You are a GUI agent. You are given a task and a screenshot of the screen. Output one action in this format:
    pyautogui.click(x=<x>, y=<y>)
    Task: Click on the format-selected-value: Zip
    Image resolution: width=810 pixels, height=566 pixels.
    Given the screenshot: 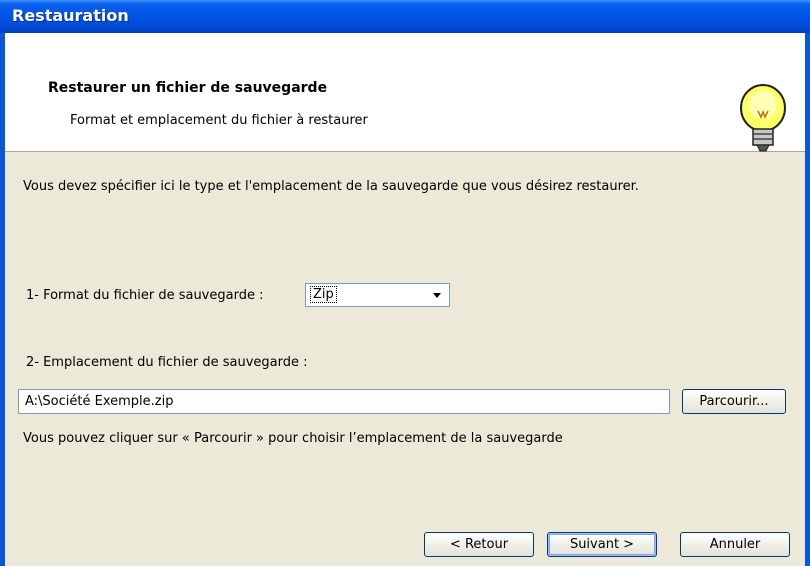 What is the action you would take?
    pyautogui.click(x=323, y=294)
    